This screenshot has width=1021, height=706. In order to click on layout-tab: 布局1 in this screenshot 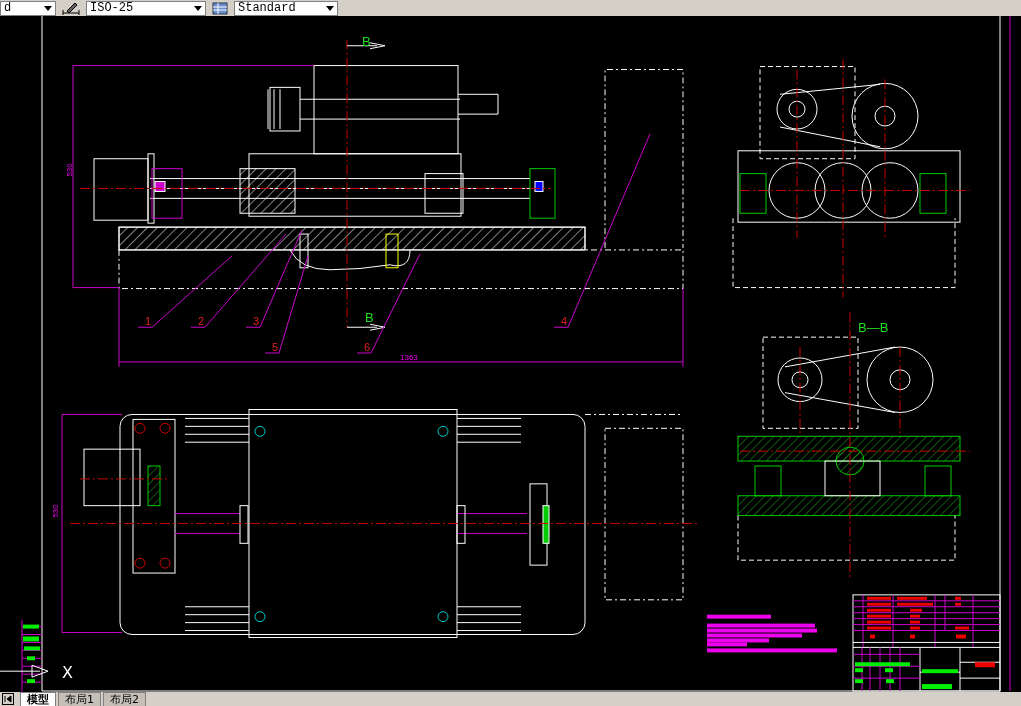, I will do `click(79, 699)`.